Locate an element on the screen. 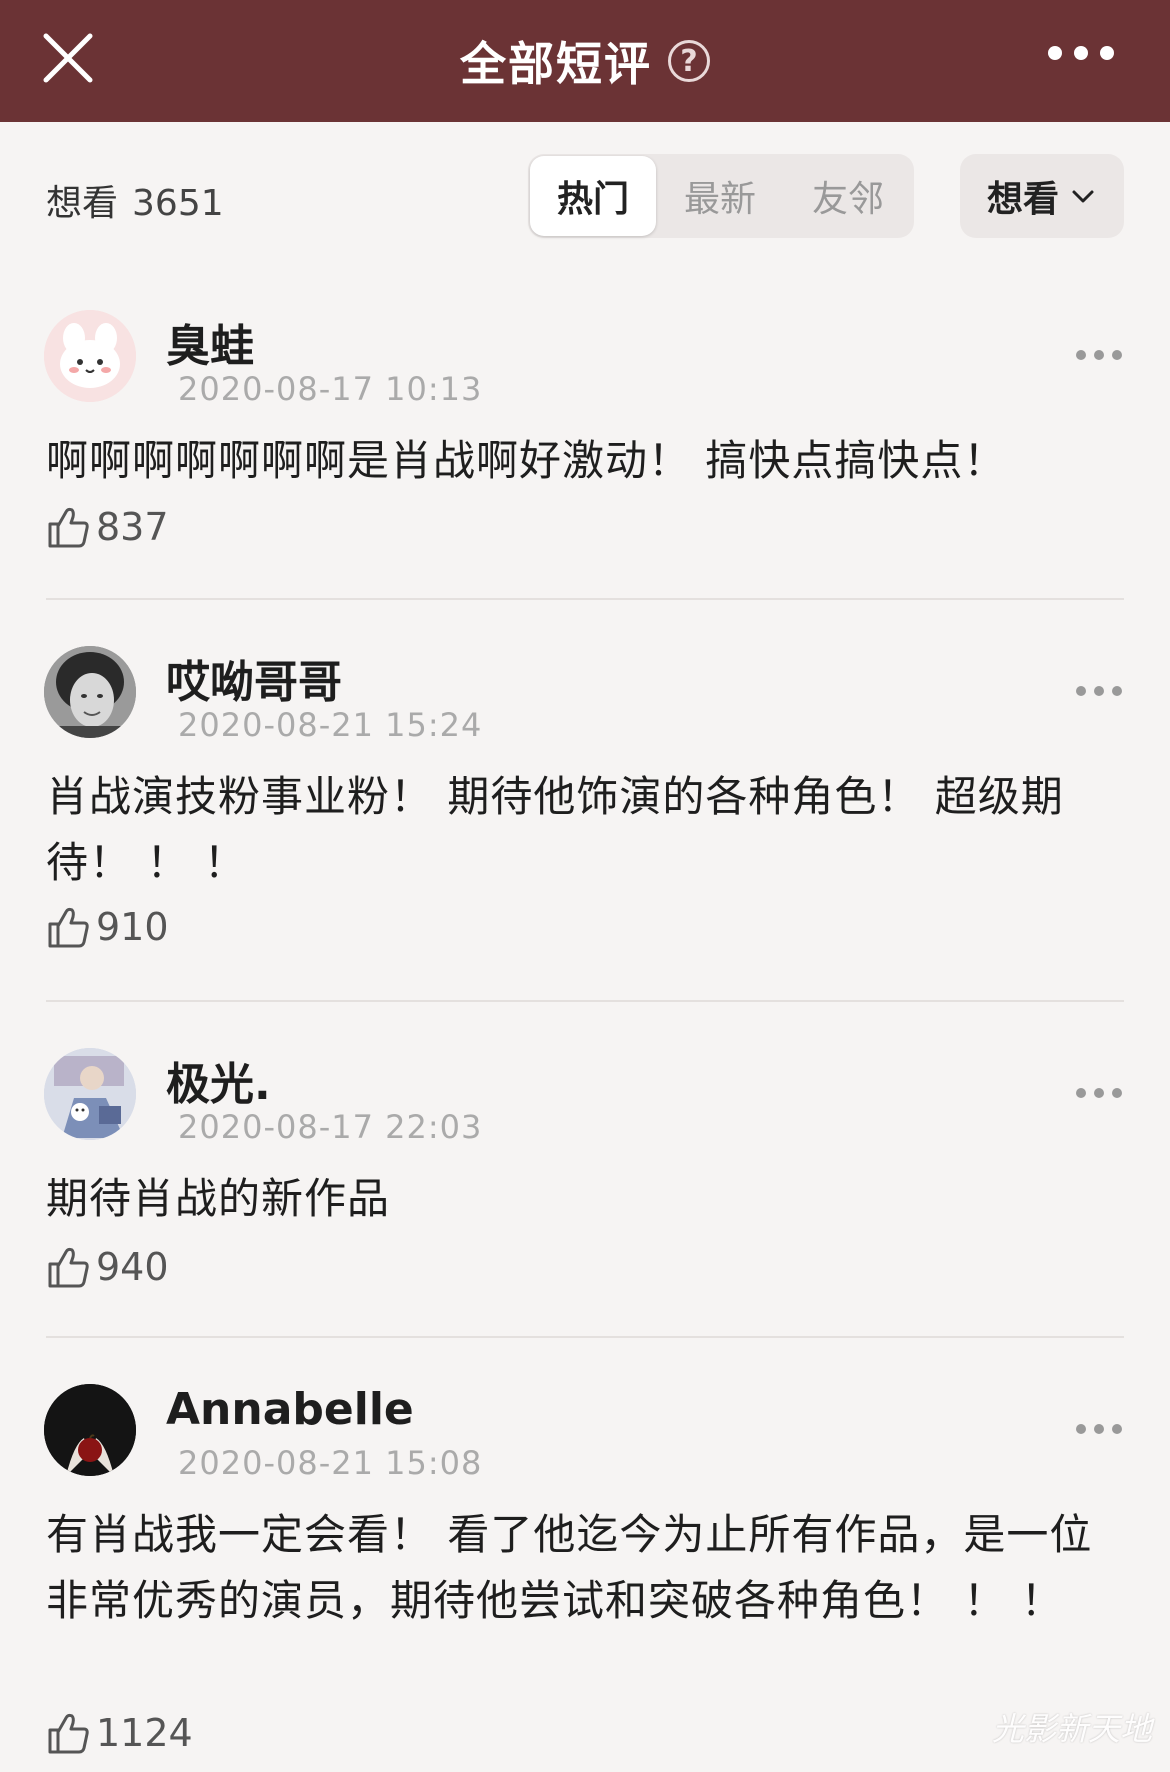  username: Annabelle is located at coordinates (290, 1409).